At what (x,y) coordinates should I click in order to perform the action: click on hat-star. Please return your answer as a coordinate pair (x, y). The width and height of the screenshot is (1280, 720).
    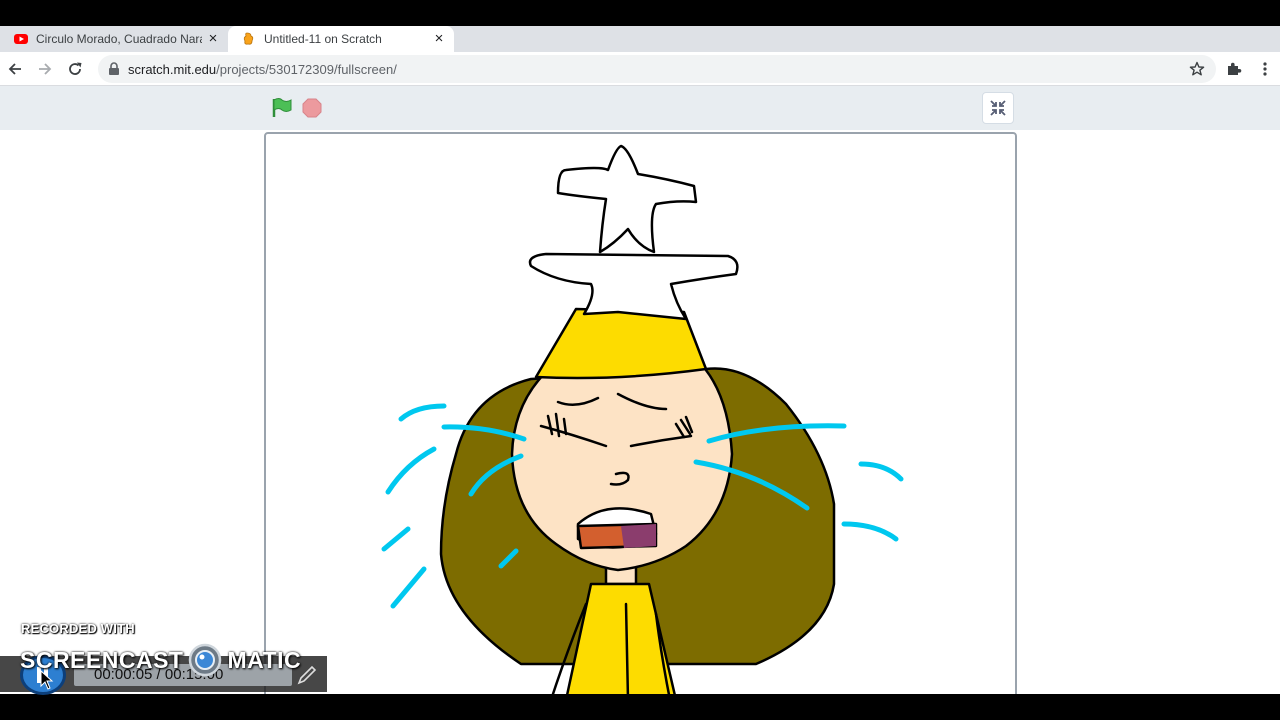
    Looking at the image, I should click on (627, 199).